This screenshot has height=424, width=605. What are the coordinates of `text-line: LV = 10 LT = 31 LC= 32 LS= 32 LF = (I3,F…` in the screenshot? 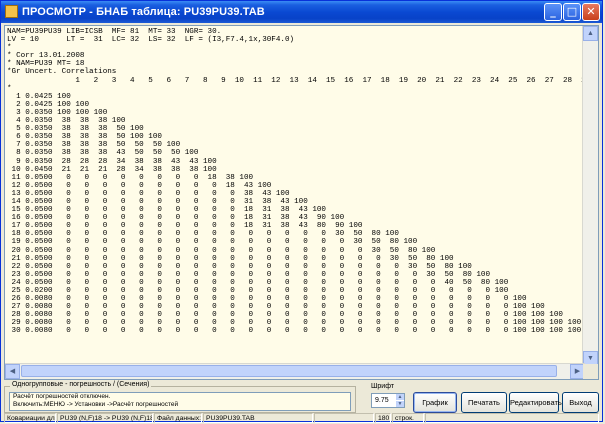 It's located at (151, 40).